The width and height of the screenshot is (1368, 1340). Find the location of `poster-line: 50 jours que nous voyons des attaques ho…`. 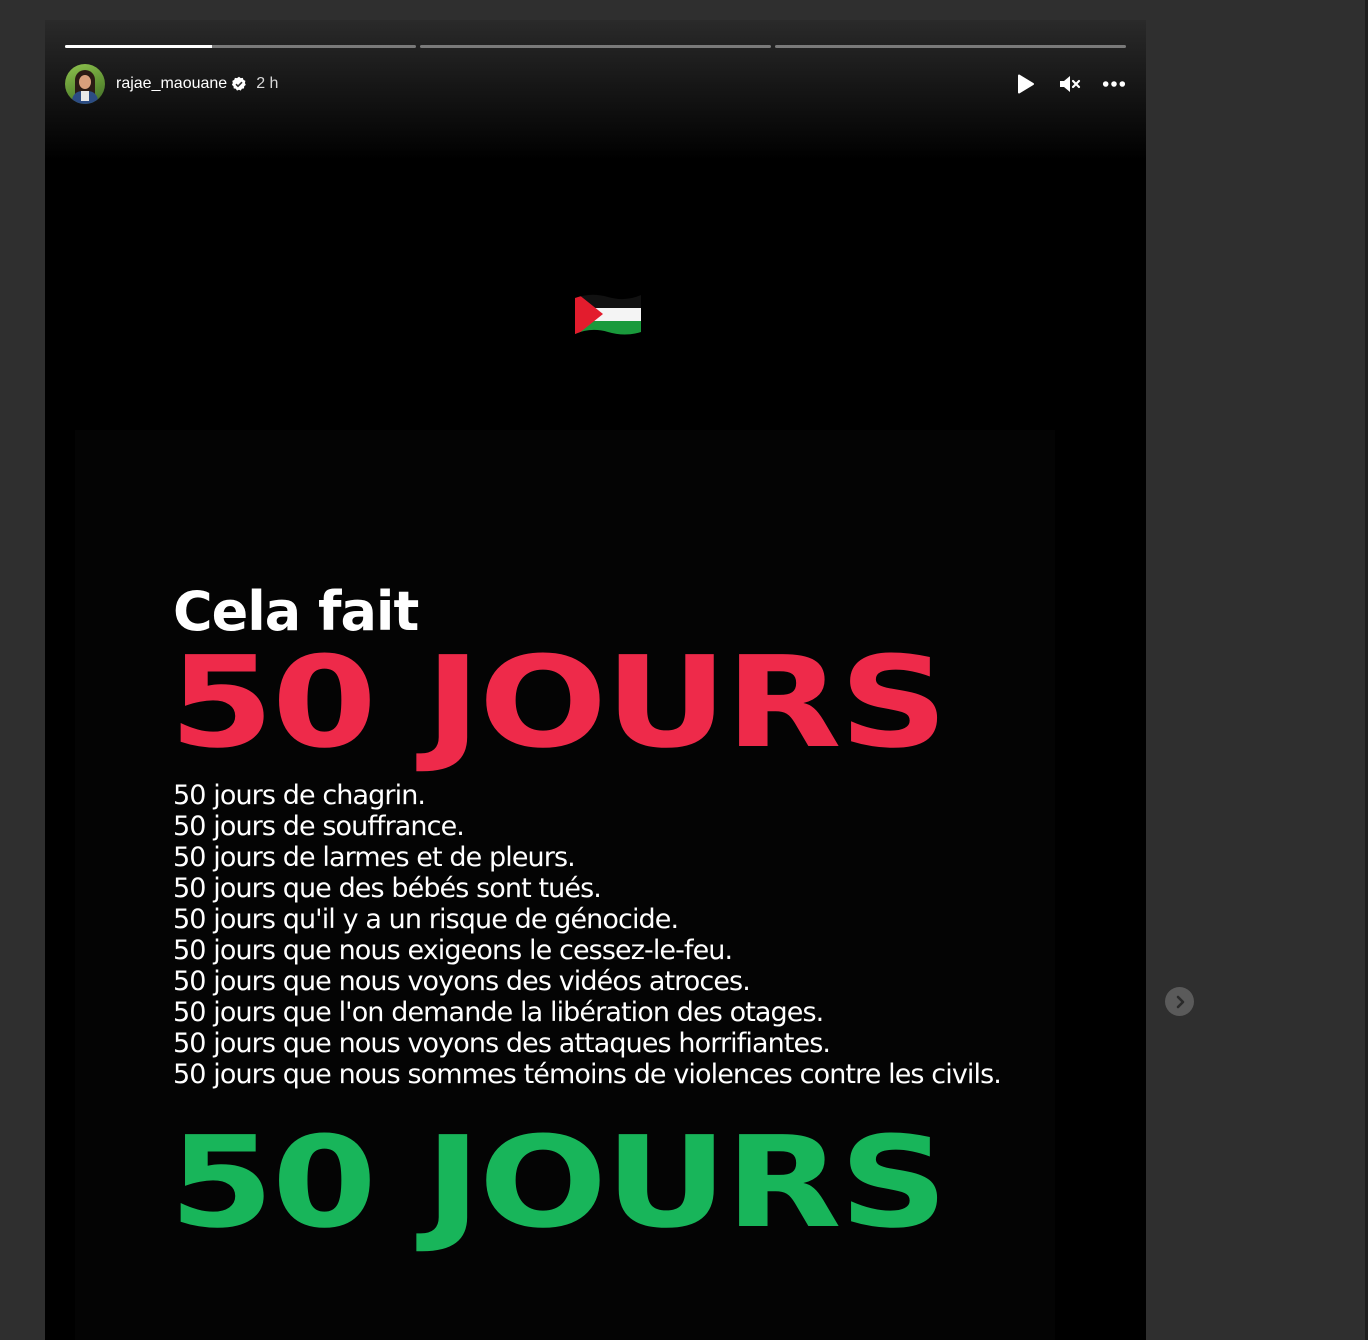

poster-line: 50 jours que nous voyons des attaques ho… is located at coordinates (502, 1043).